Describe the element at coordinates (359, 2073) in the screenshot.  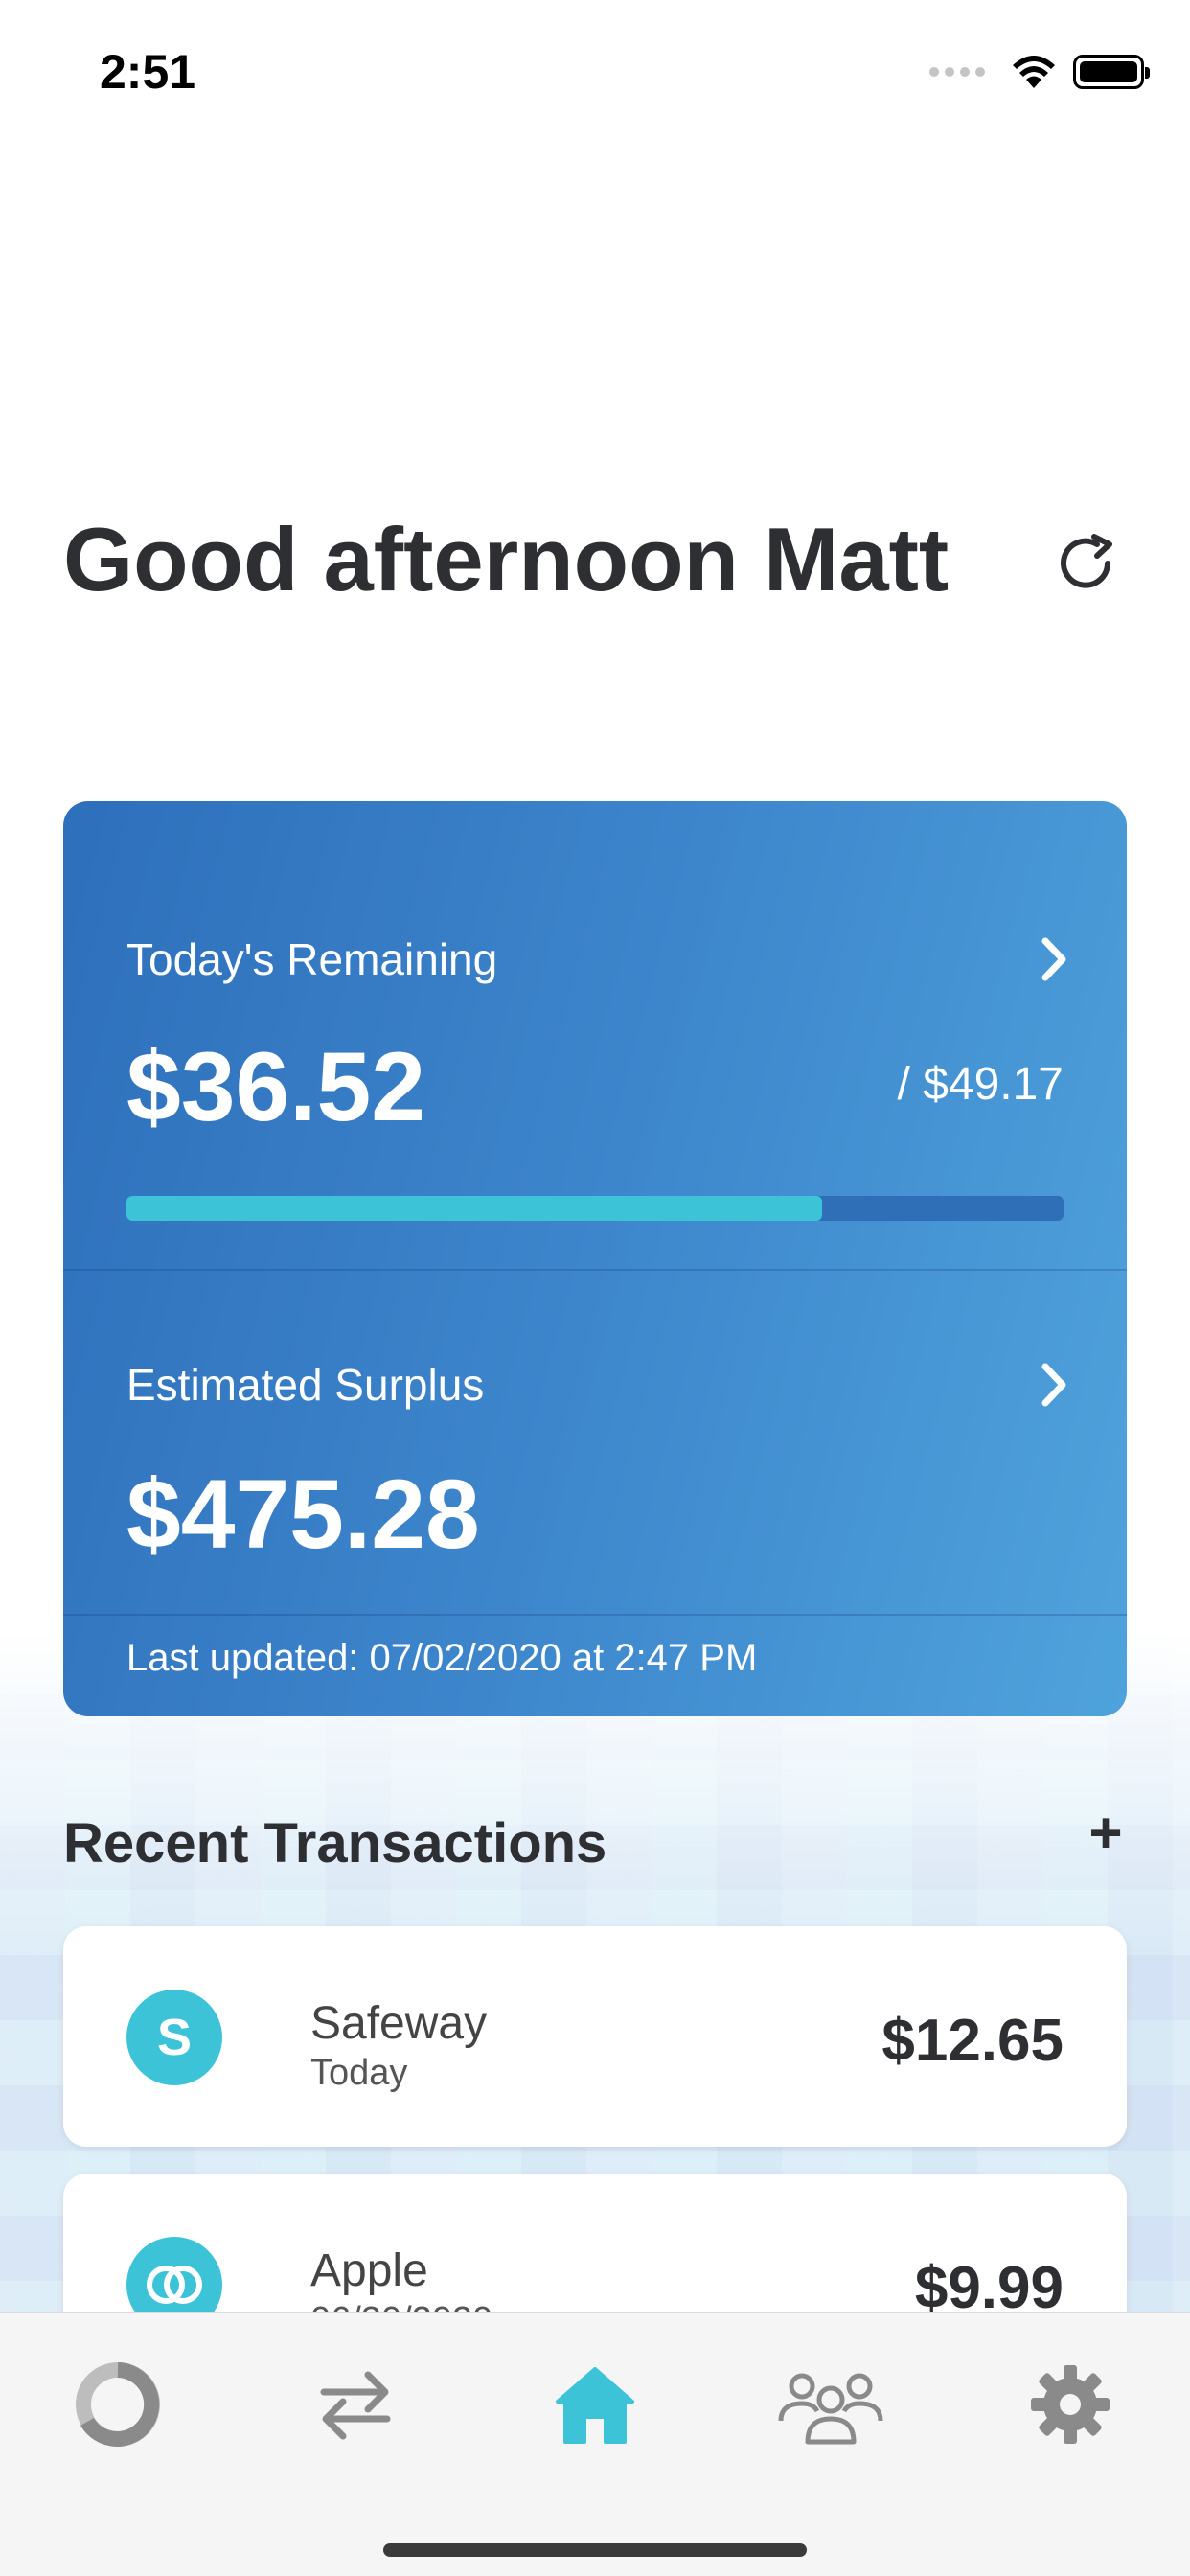
I see `transaction-date: Today` at that location.